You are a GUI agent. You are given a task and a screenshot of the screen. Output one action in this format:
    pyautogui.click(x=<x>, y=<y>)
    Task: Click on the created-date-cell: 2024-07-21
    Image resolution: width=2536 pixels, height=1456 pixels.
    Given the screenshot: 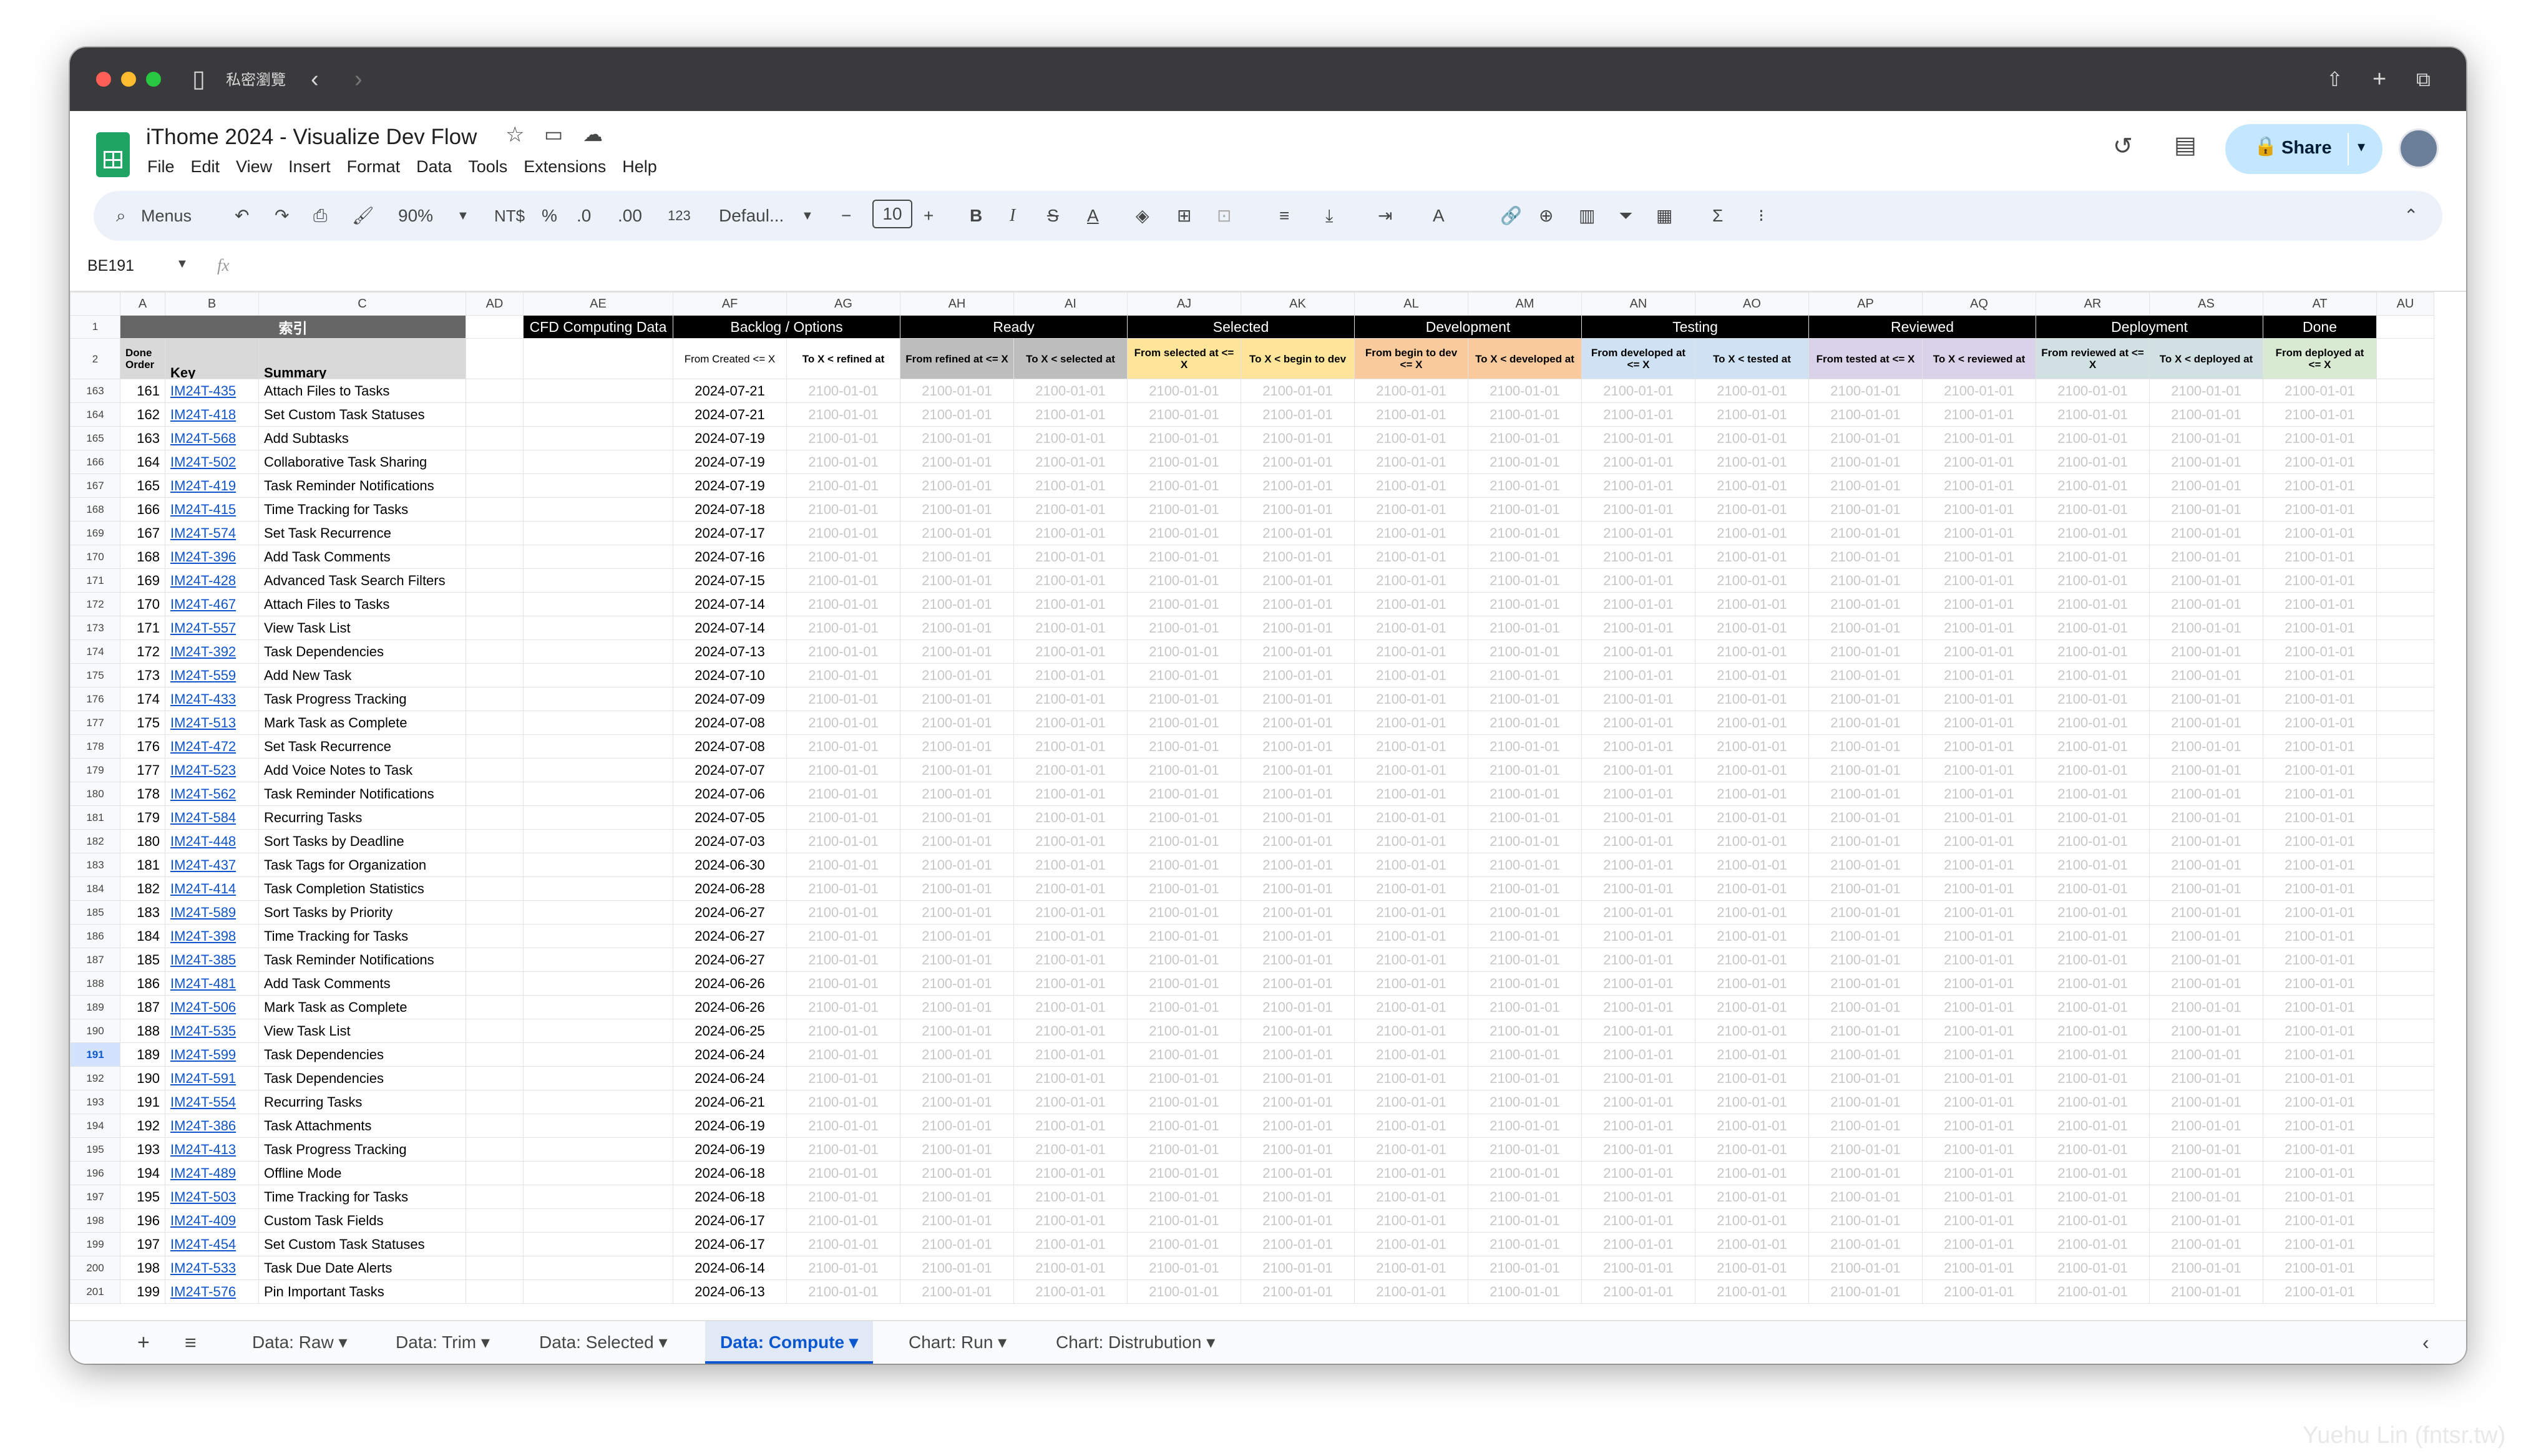 What is the action you would take?
    pyautogui.click(x=730, y=414)
    